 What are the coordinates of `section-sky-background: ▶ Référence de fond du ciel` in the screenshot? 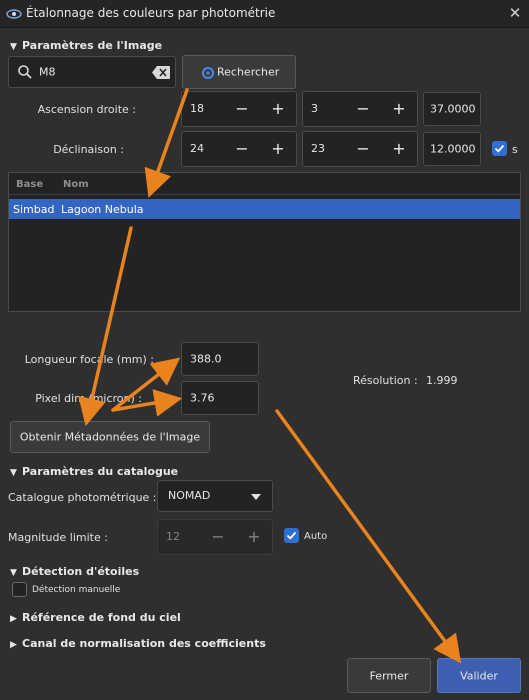 It's located at (95, 617).